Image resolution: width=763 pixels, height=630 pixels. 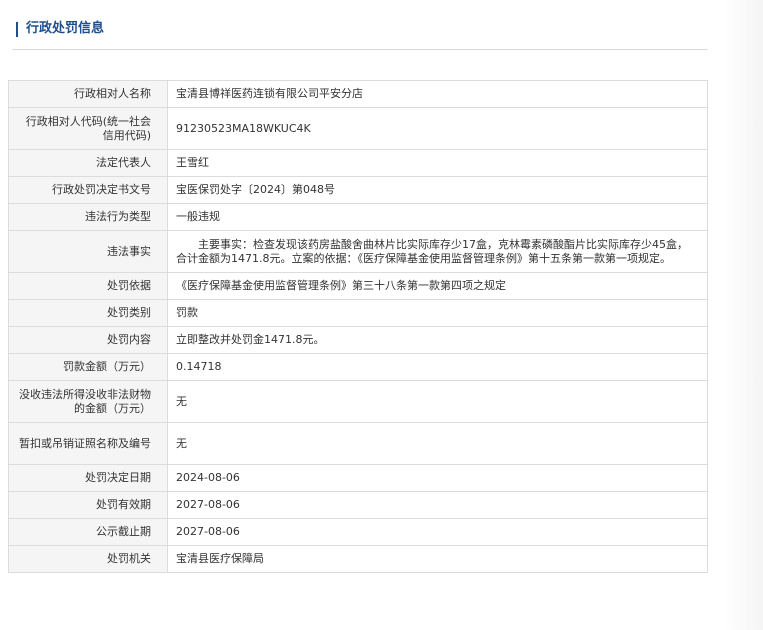 I want to click on row-label-fine-amount: 罚款金额（万元）, so click(x=88, y=367).